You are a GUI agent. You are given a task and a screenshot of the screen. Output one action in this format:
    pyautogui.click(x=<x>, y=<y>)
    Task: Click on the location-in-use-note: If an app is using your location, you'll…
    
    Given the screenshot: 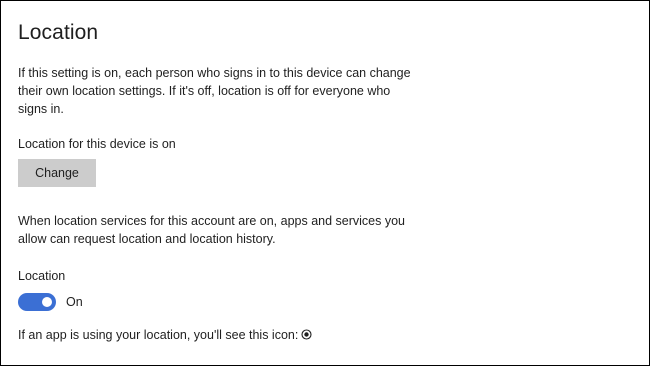 What is the action you would take?
    pyautogui.click(x=228, y=335)
    